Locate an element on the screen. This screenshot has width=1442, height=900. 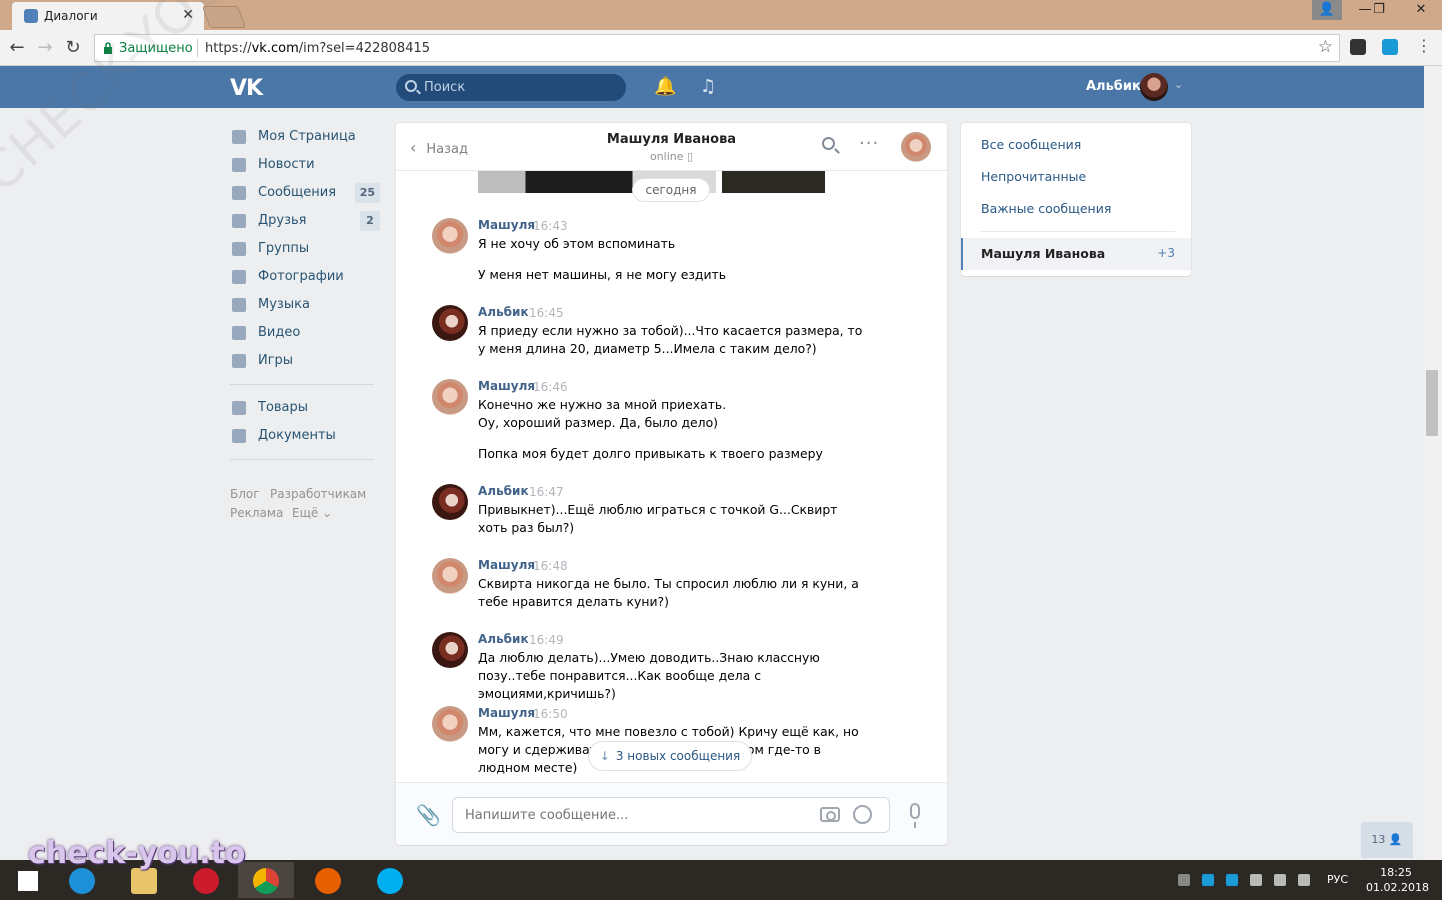
message-time: 16:47 is located at coordinates (546, 492).